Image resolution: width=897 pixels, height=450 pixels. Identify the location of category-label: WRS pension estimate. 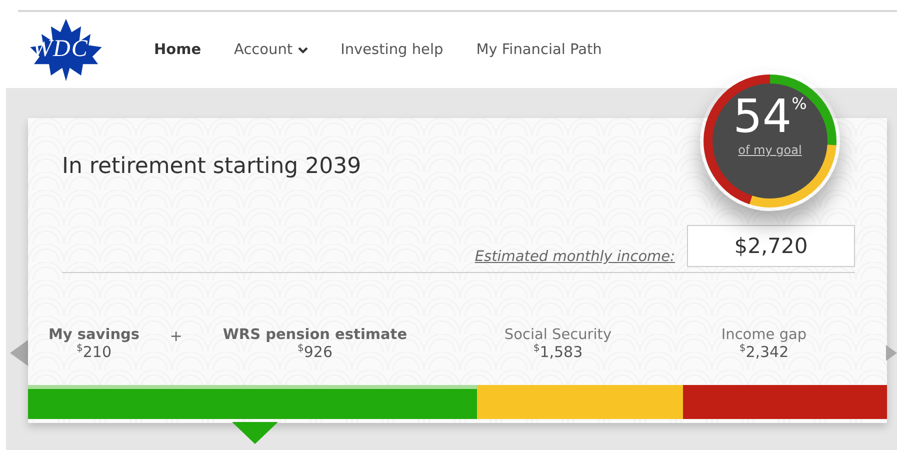
(315, 335).